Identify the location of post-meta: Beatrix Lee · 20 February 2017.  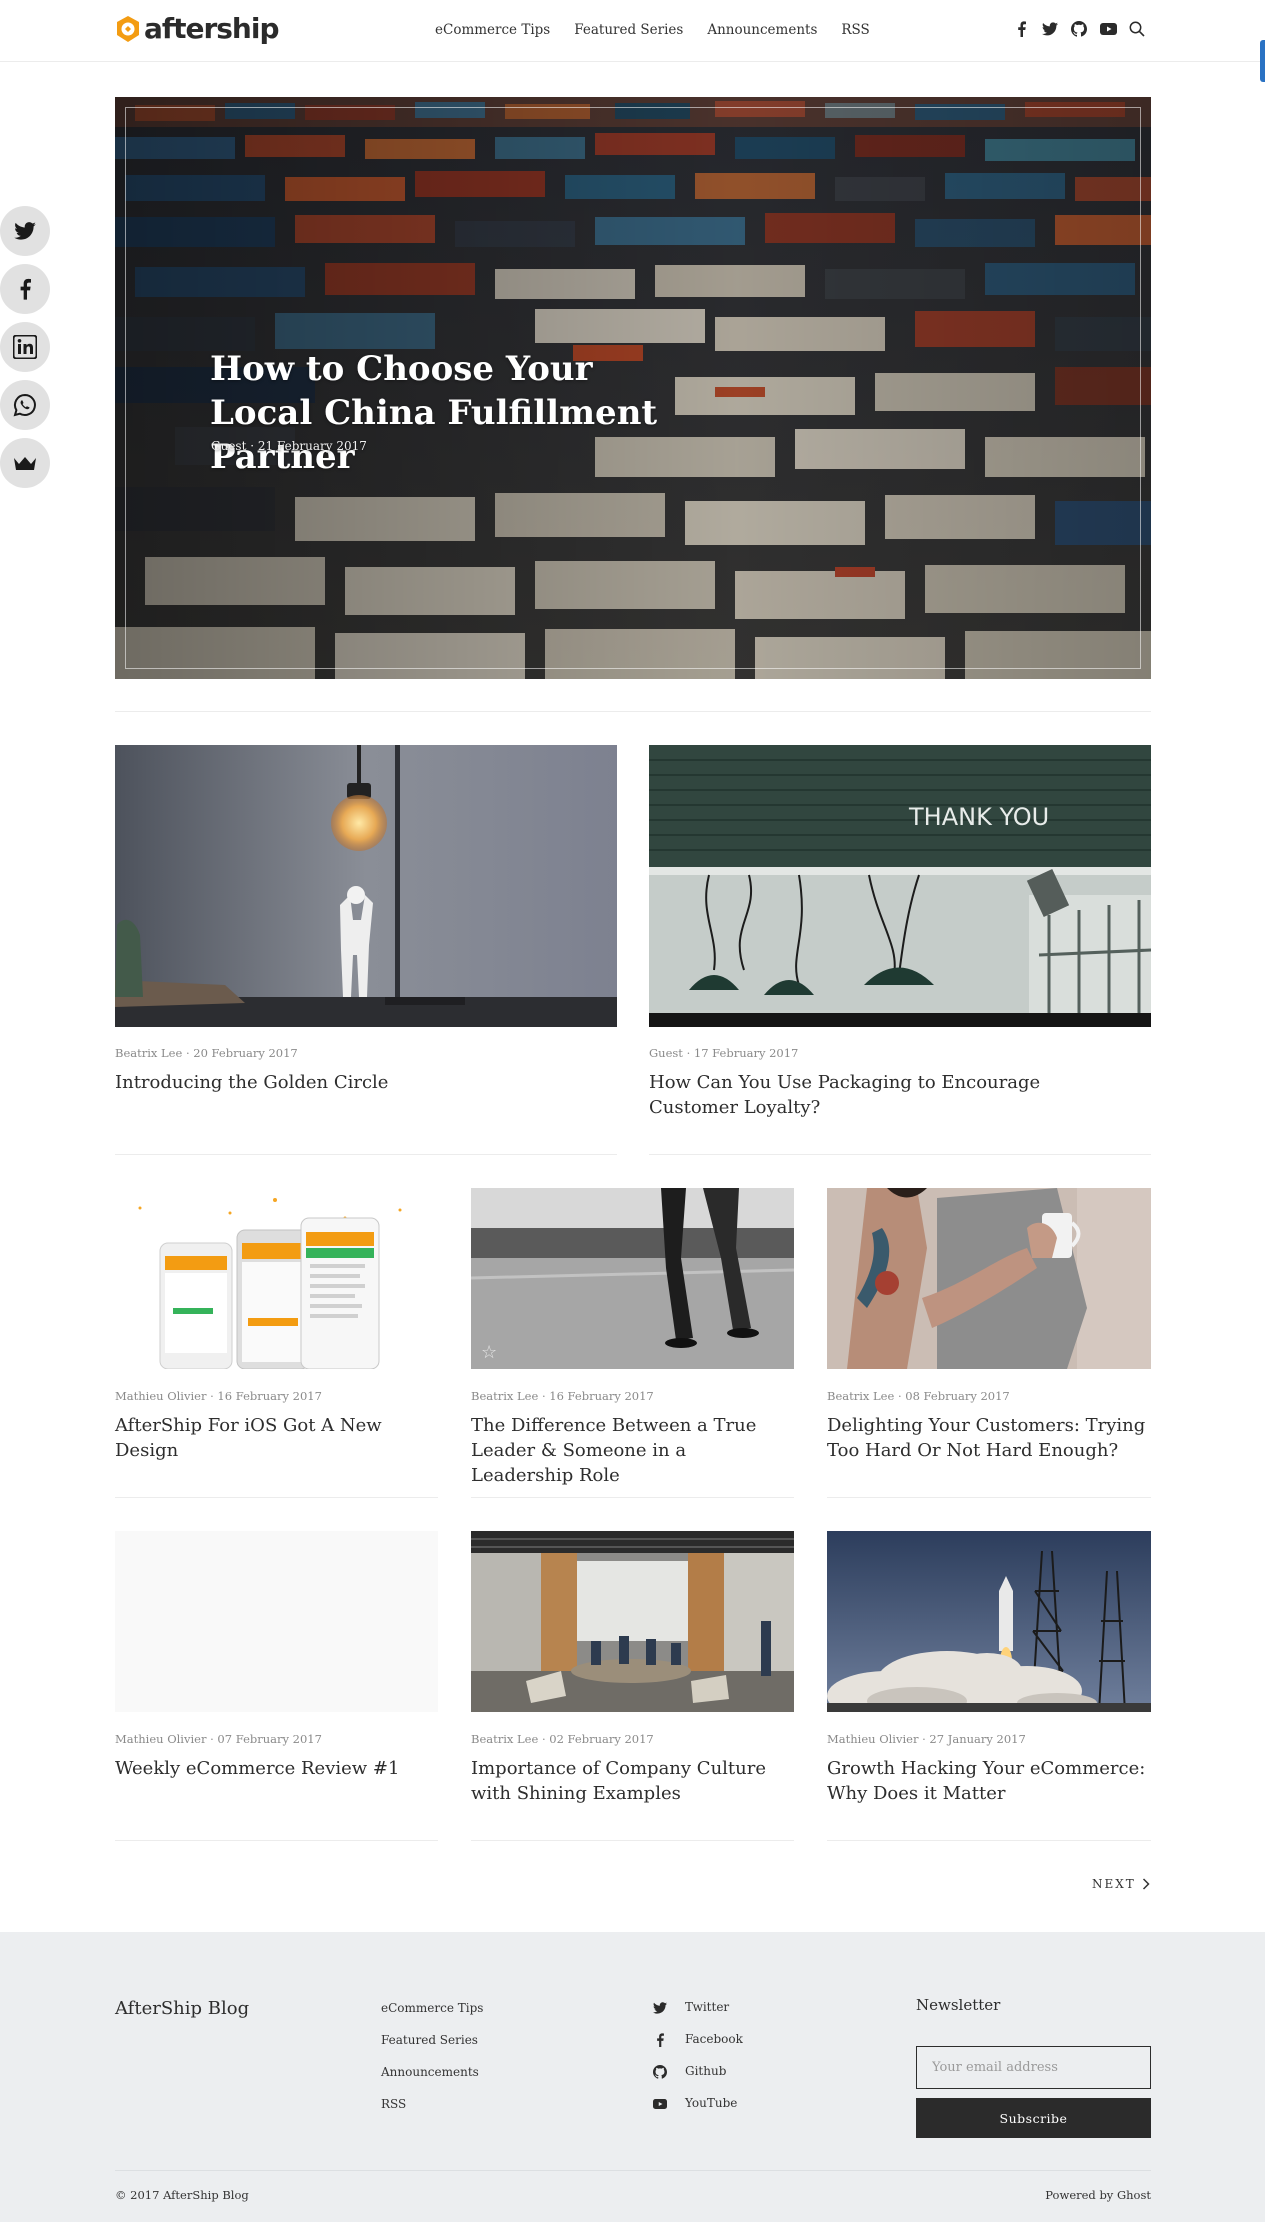
(206, 1053).